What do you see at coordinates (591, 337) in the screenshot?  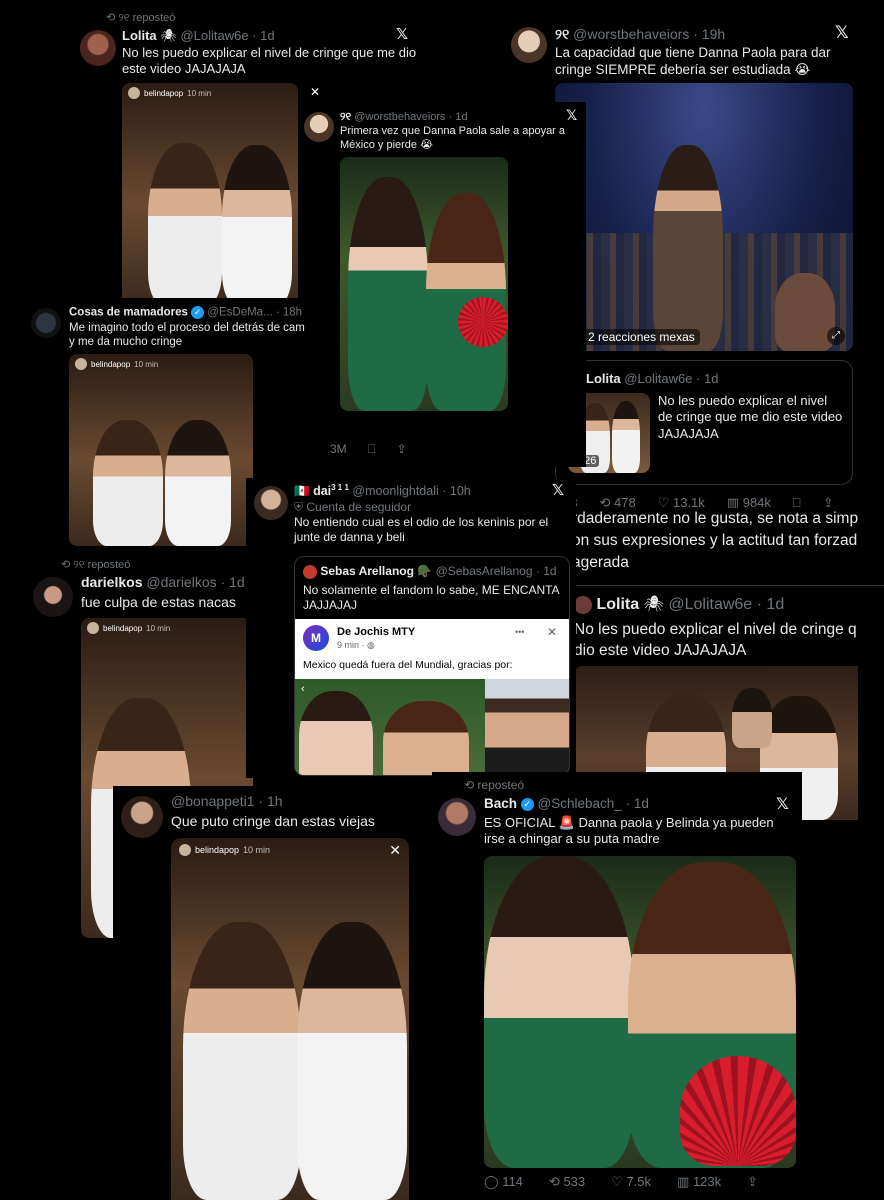 I see `reactions-count: 2` at bounding box center [591, 337].